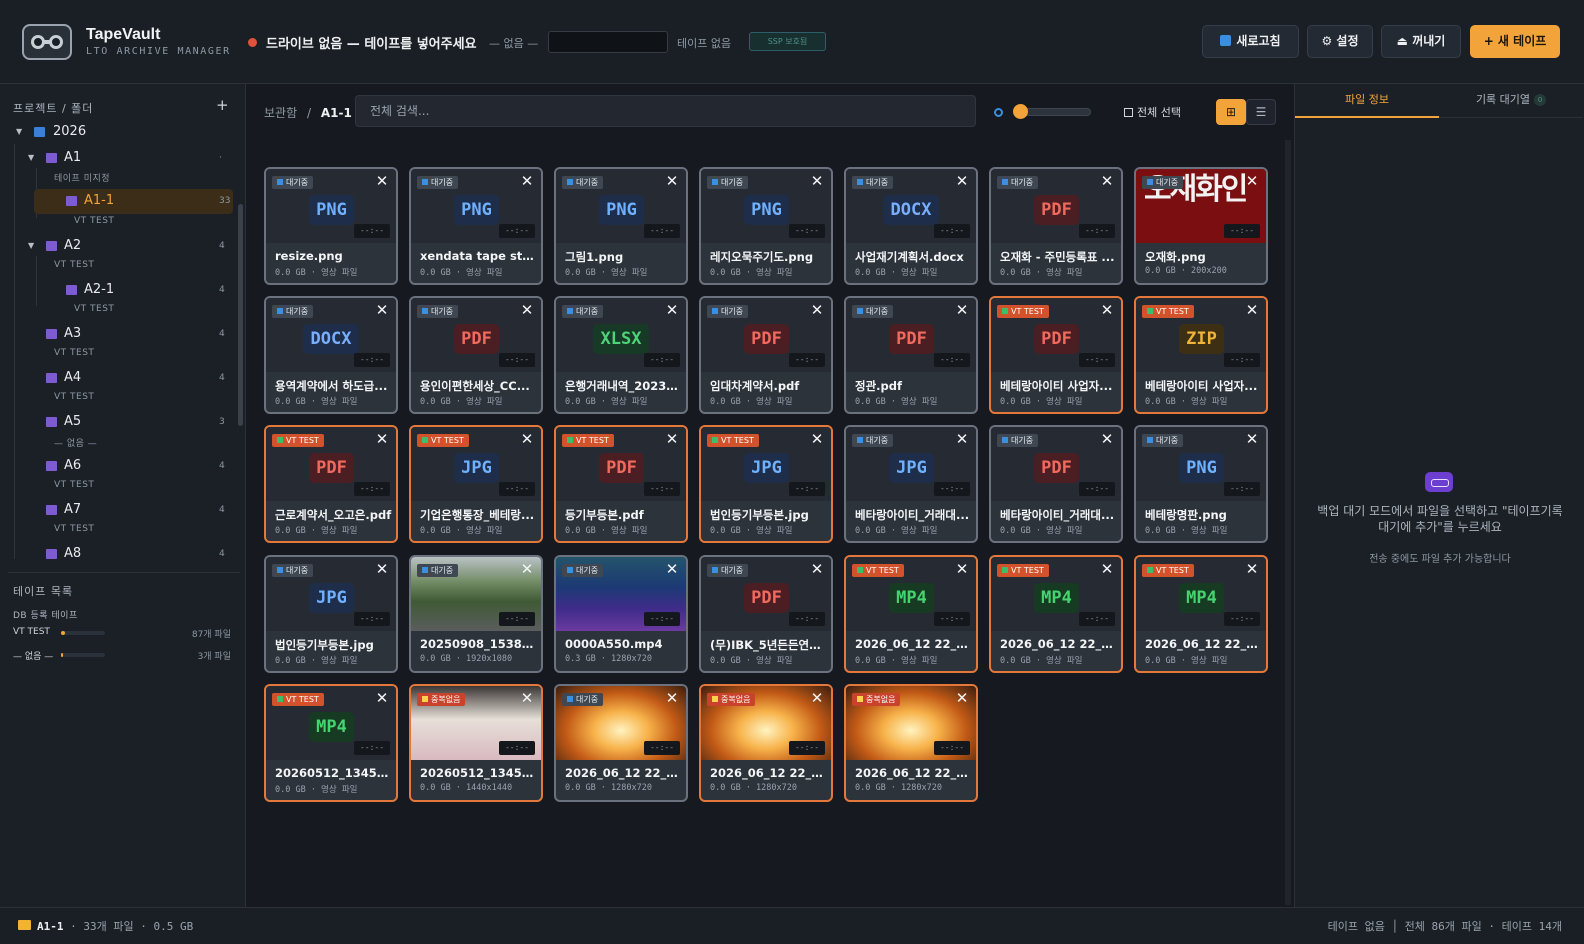 Image resolution: width=1584 pixels, height=944 pixels. What do you see at coordinates (1421, 41) in the screenshot?
I see `eject-button: ⏏ 꺼내기` at bounding box center [1421, 41].